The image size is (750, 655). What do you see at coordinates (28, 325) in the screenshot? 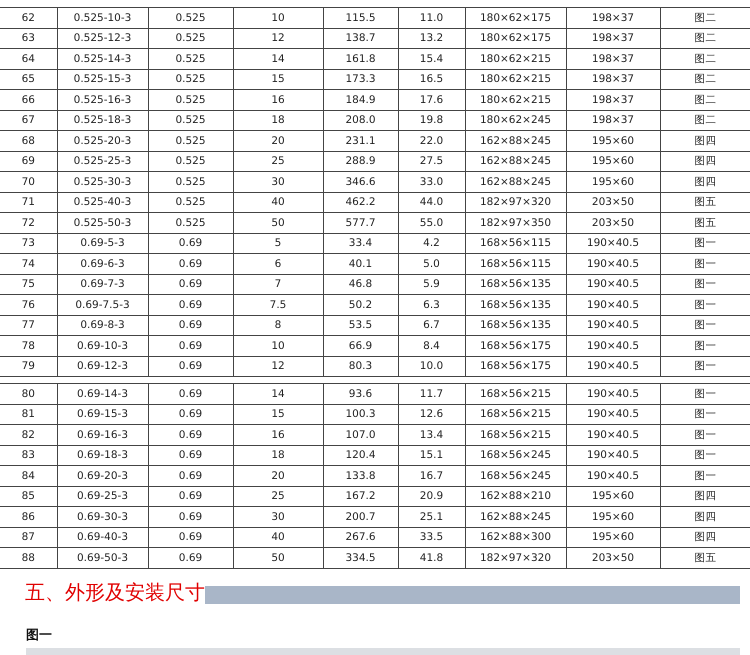
I see `table-cell: 77` at bounding box center [28, 325].